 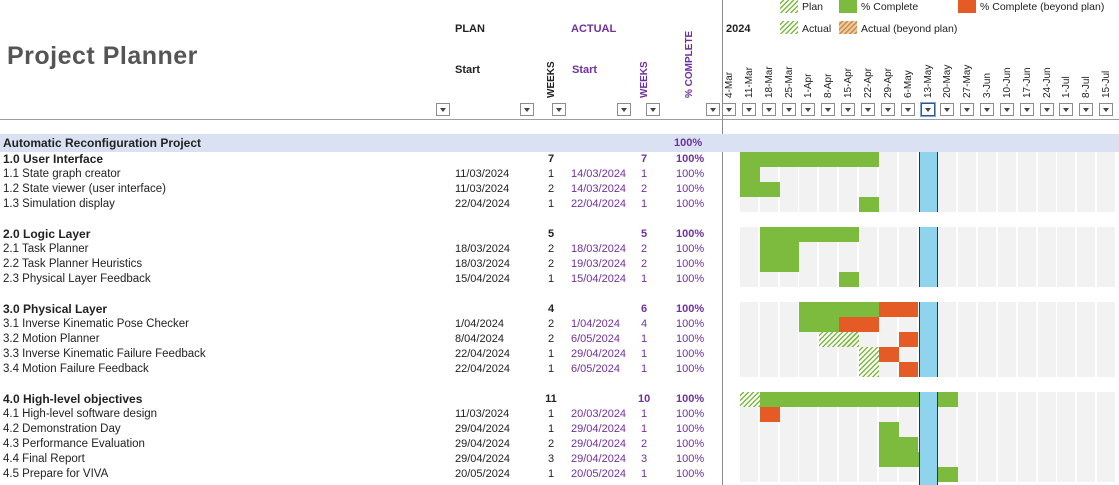 I want to click on complete-bar, so click(x=819, y=324).